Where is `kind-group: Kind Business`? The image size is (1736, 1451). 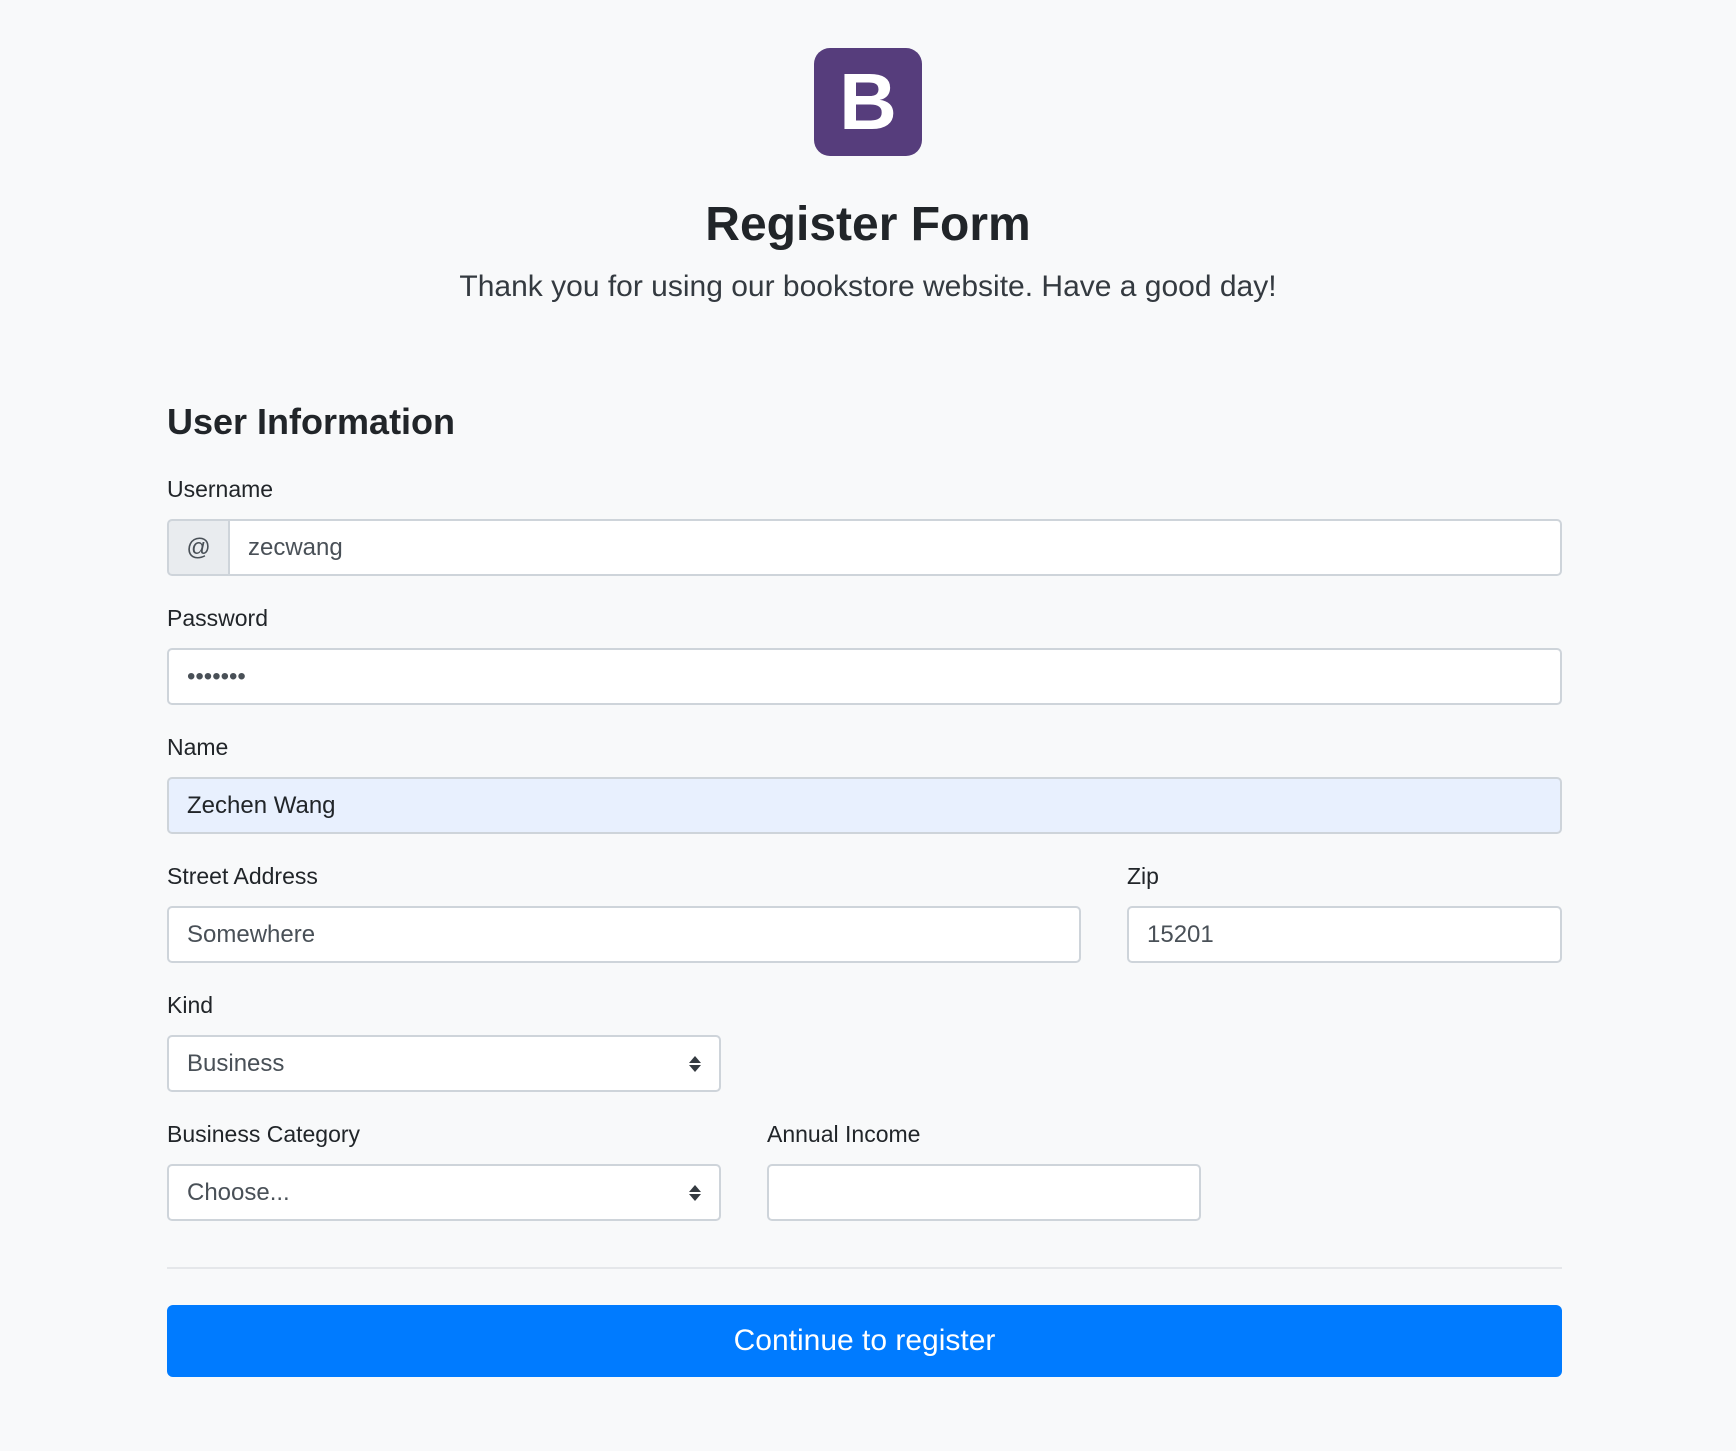
kind-group: Kind Business is located at coordinates (444, 1042).